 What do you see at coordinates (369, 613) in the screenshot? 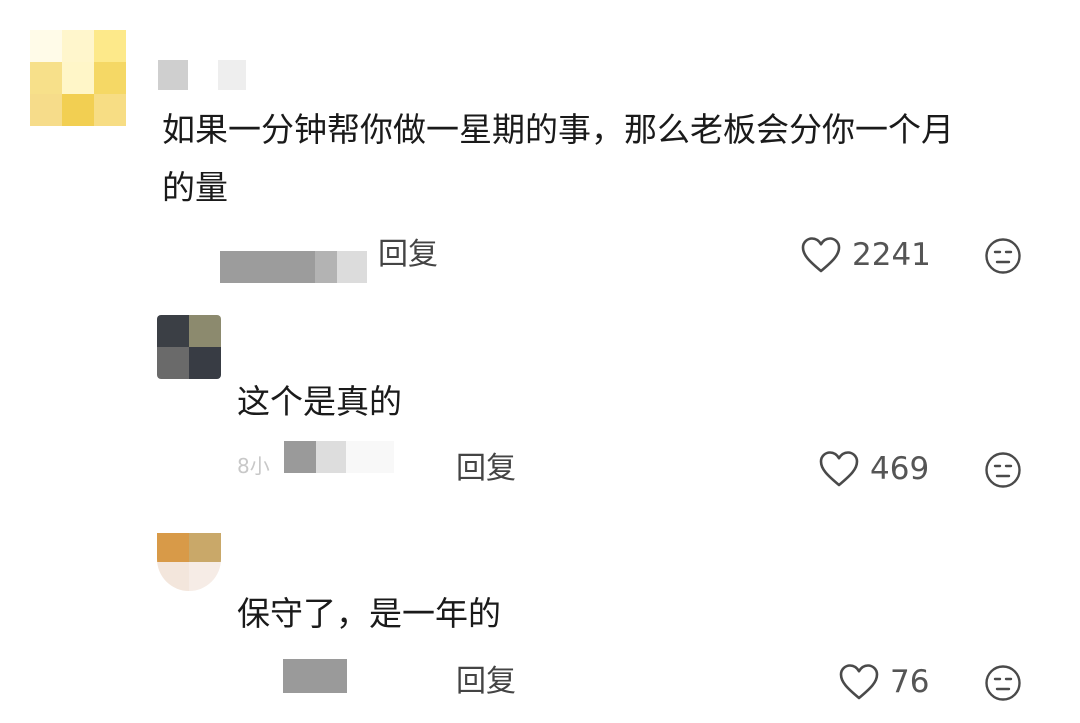
I see `comment-text: 保守了，是一年的` at bounding box center [369, 613].